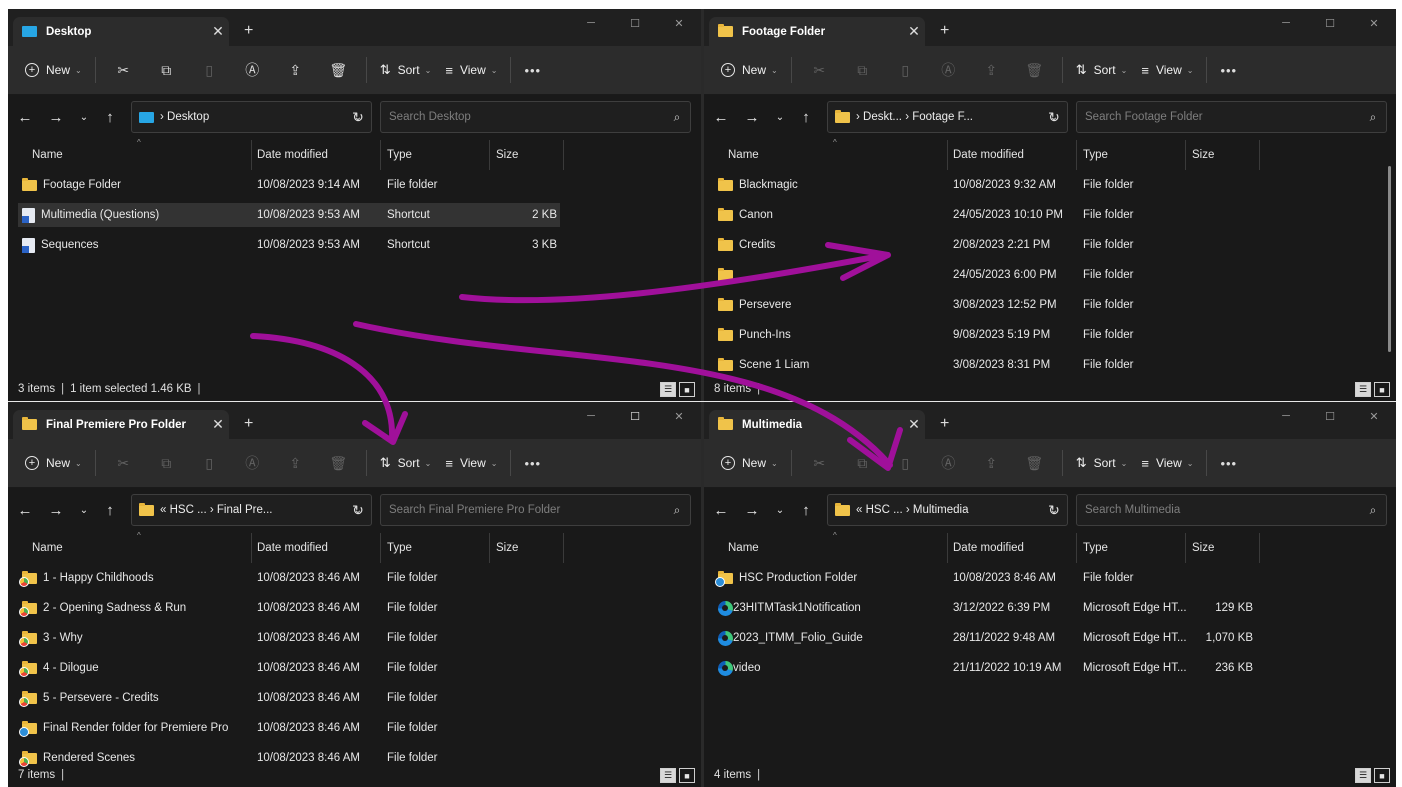  I want to click on vertical-scrollbar, so click(1389, 259).